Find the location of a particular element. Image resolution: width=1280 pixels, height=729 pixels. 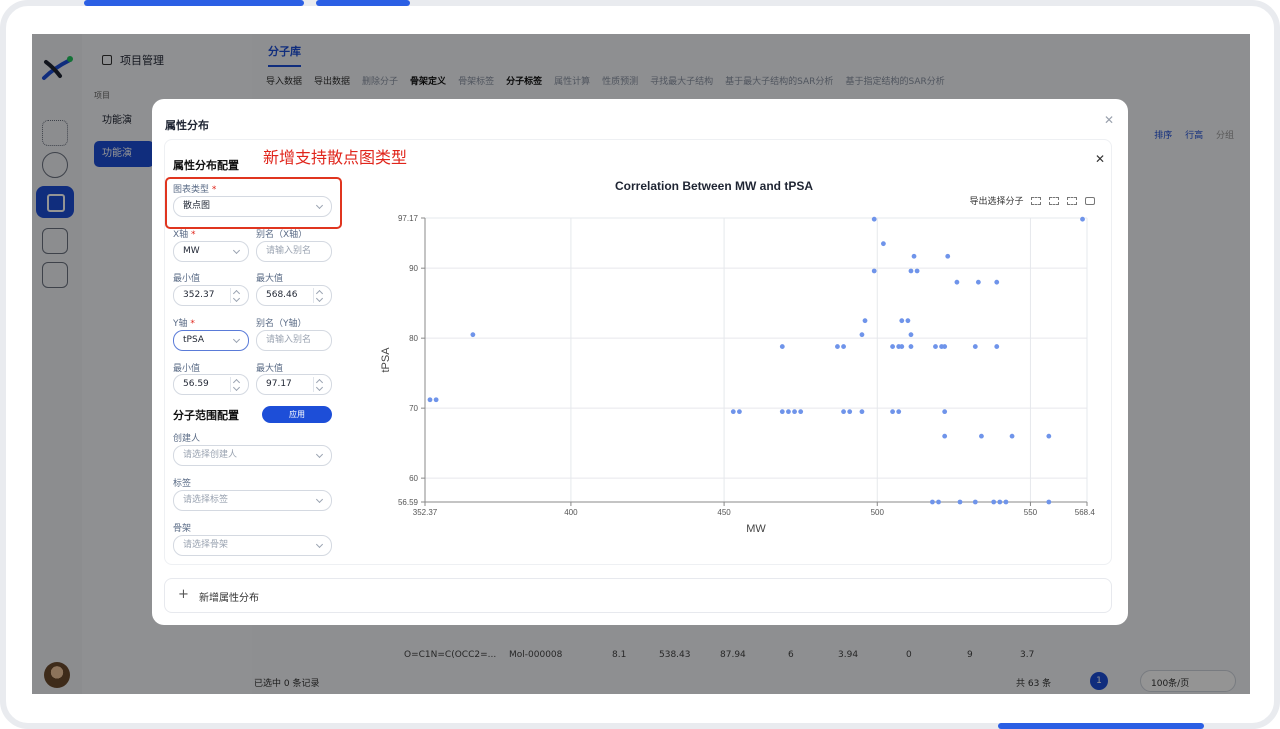

apply-button: 应用 is located at coordinates (297, 414).